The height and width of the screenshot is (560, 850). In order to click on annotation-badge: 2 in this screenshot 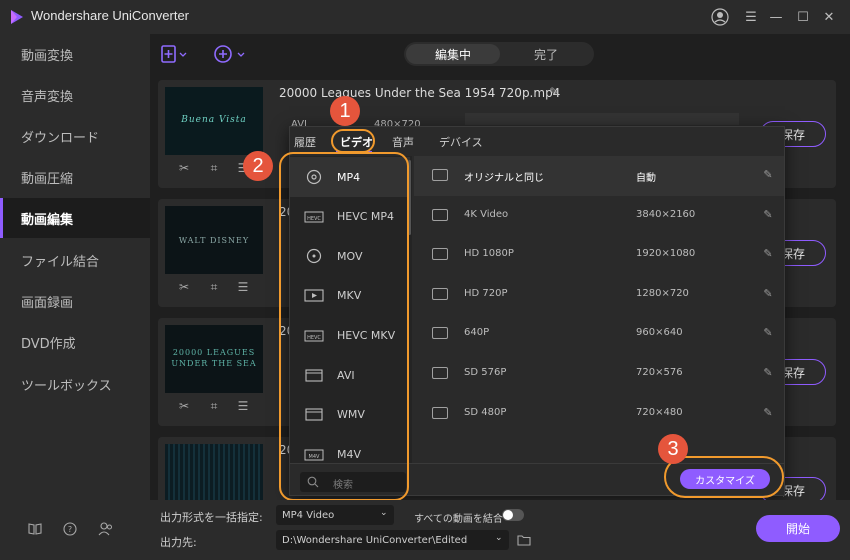, I will do `click(258, 166)`.